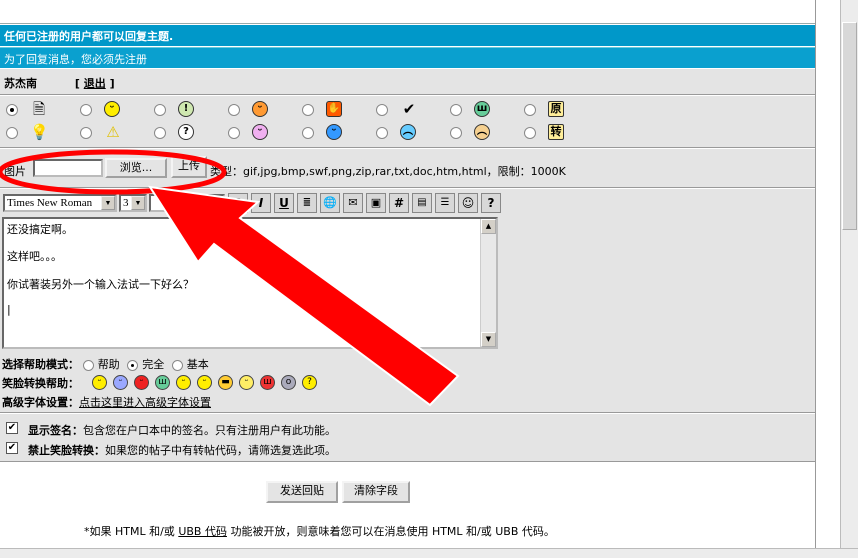 The width and height of the screenshot is (858, 558). What do you see at coordinates (34, 256) in the screenshot?
I see `message-line: 这样吧。。。` at bounding box center [34, 256].